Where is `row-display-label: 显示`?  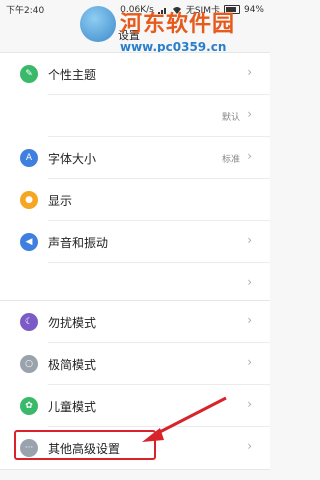 row-display-label: 显示 is located at coordinates (60, 201).